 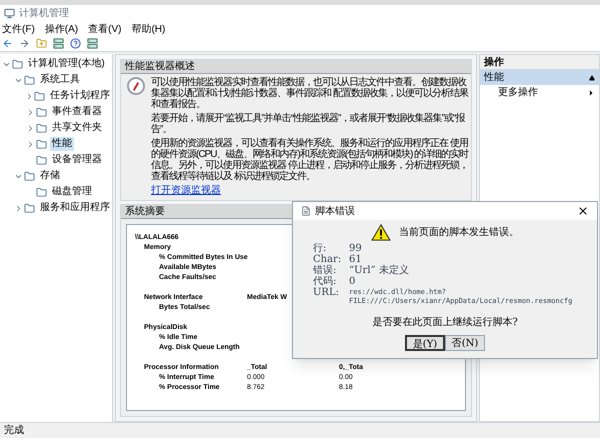 What do you see at coordinates (306, 211) in the screenshot?
I see `document-icon` at bounding box center [306, 211].